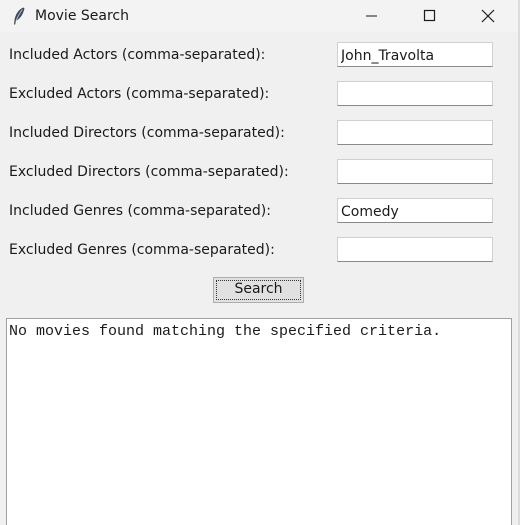  What do you see at coordinates (149, 172) in the screenshot?
I see `excluded-directors-label: Excluded Directors (comma-separated):` at bounding box center [149, 172].